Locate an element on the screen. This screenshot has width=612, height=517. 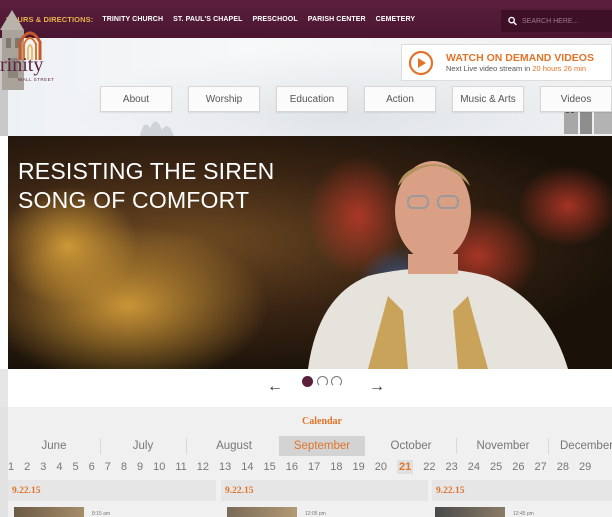
topbar-link-st-pauls-chapel: ST. PAUL'S CHAPEL is located at coordinates (207, 19).